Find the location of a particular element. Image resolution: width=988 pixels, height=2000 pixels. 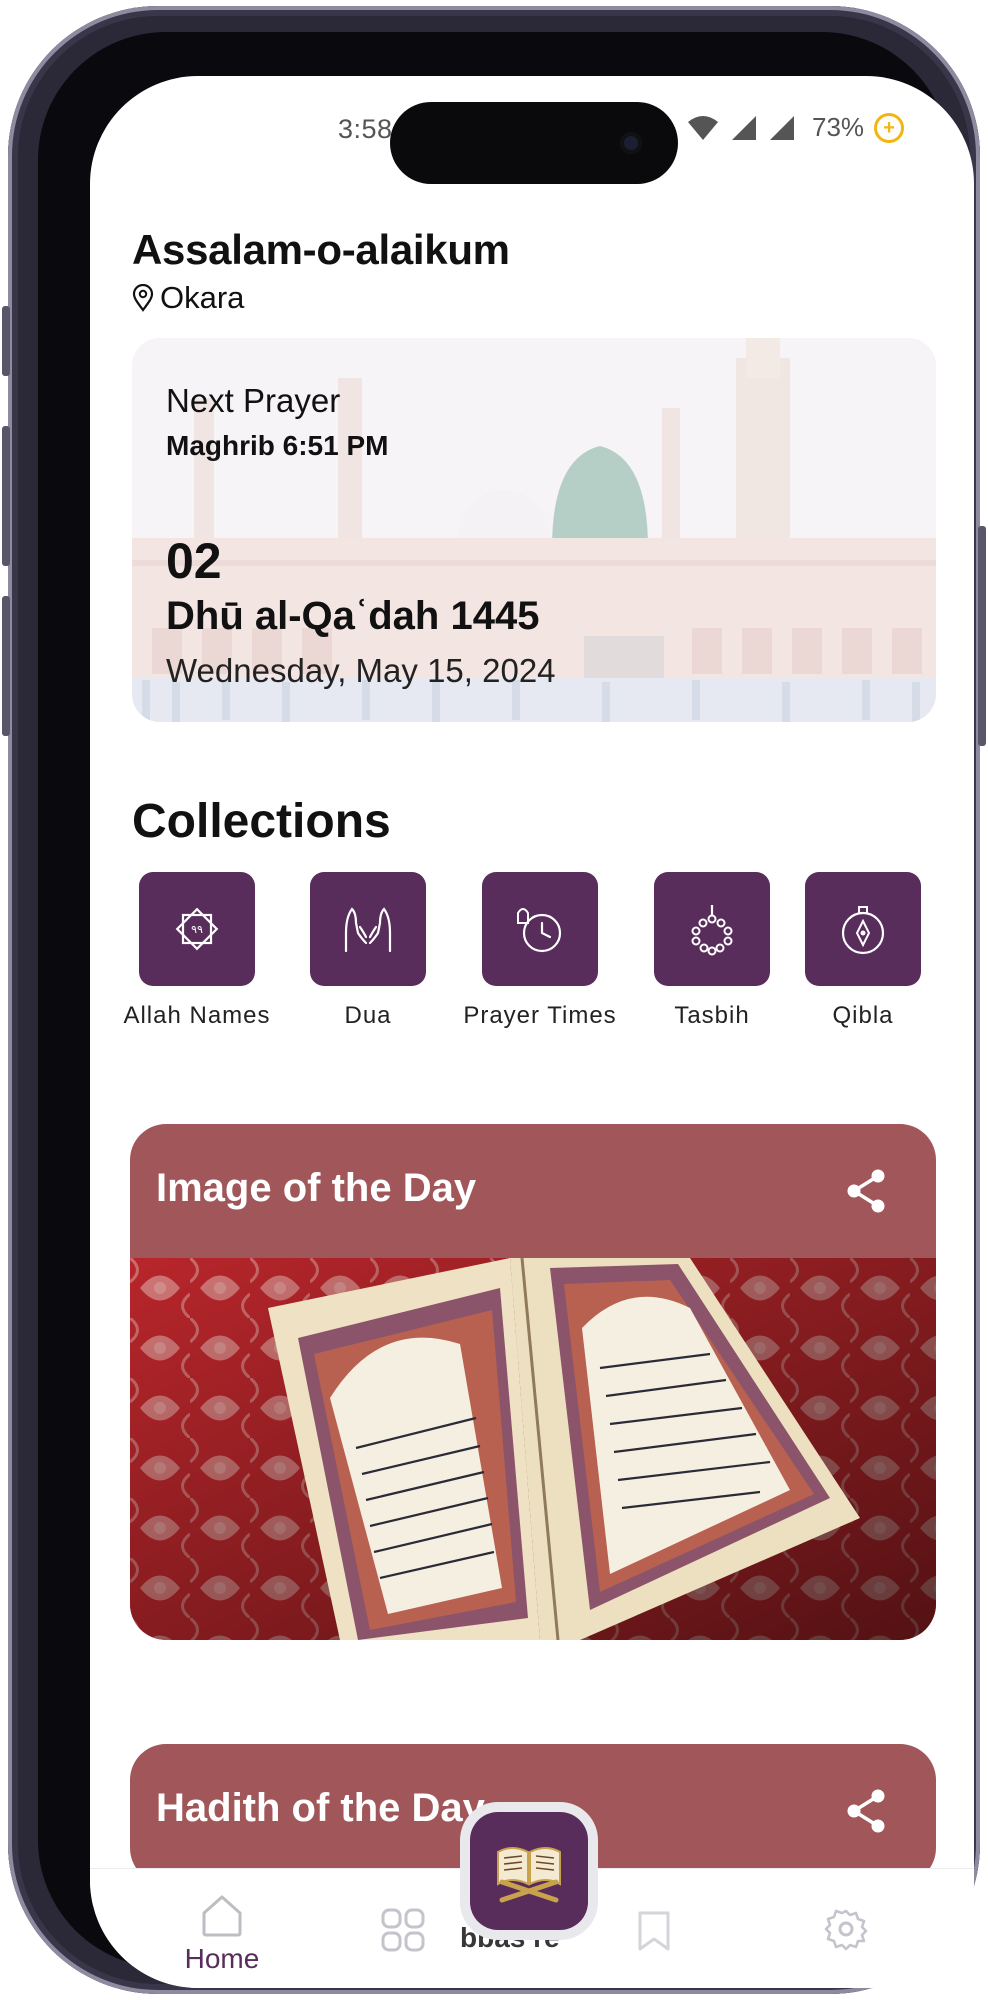

collection-label: Dua is located at coordinates (368, 1015).